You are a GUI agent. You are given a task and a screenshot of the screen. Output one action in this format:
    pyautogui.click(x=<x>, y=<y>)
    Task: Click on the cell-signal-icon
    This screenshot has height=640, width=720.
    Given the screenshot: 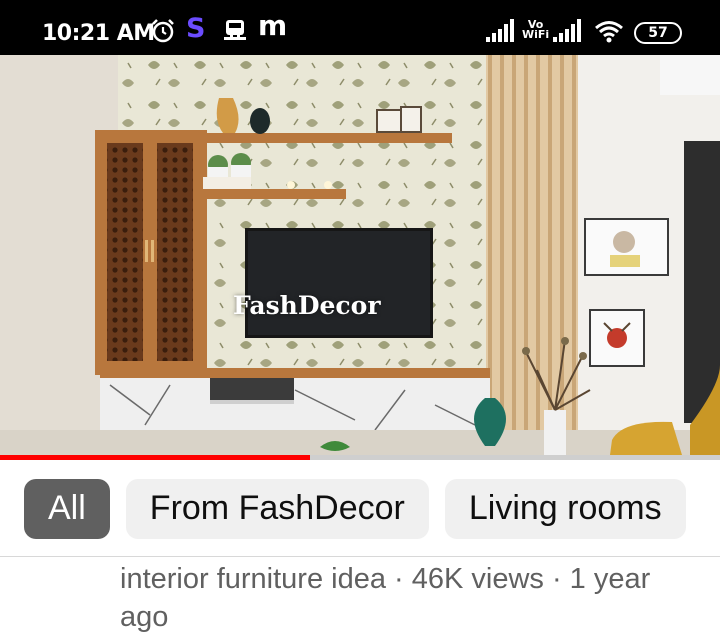 What is the action you would take?
    pyautogui.click(x=501, y=31)
    